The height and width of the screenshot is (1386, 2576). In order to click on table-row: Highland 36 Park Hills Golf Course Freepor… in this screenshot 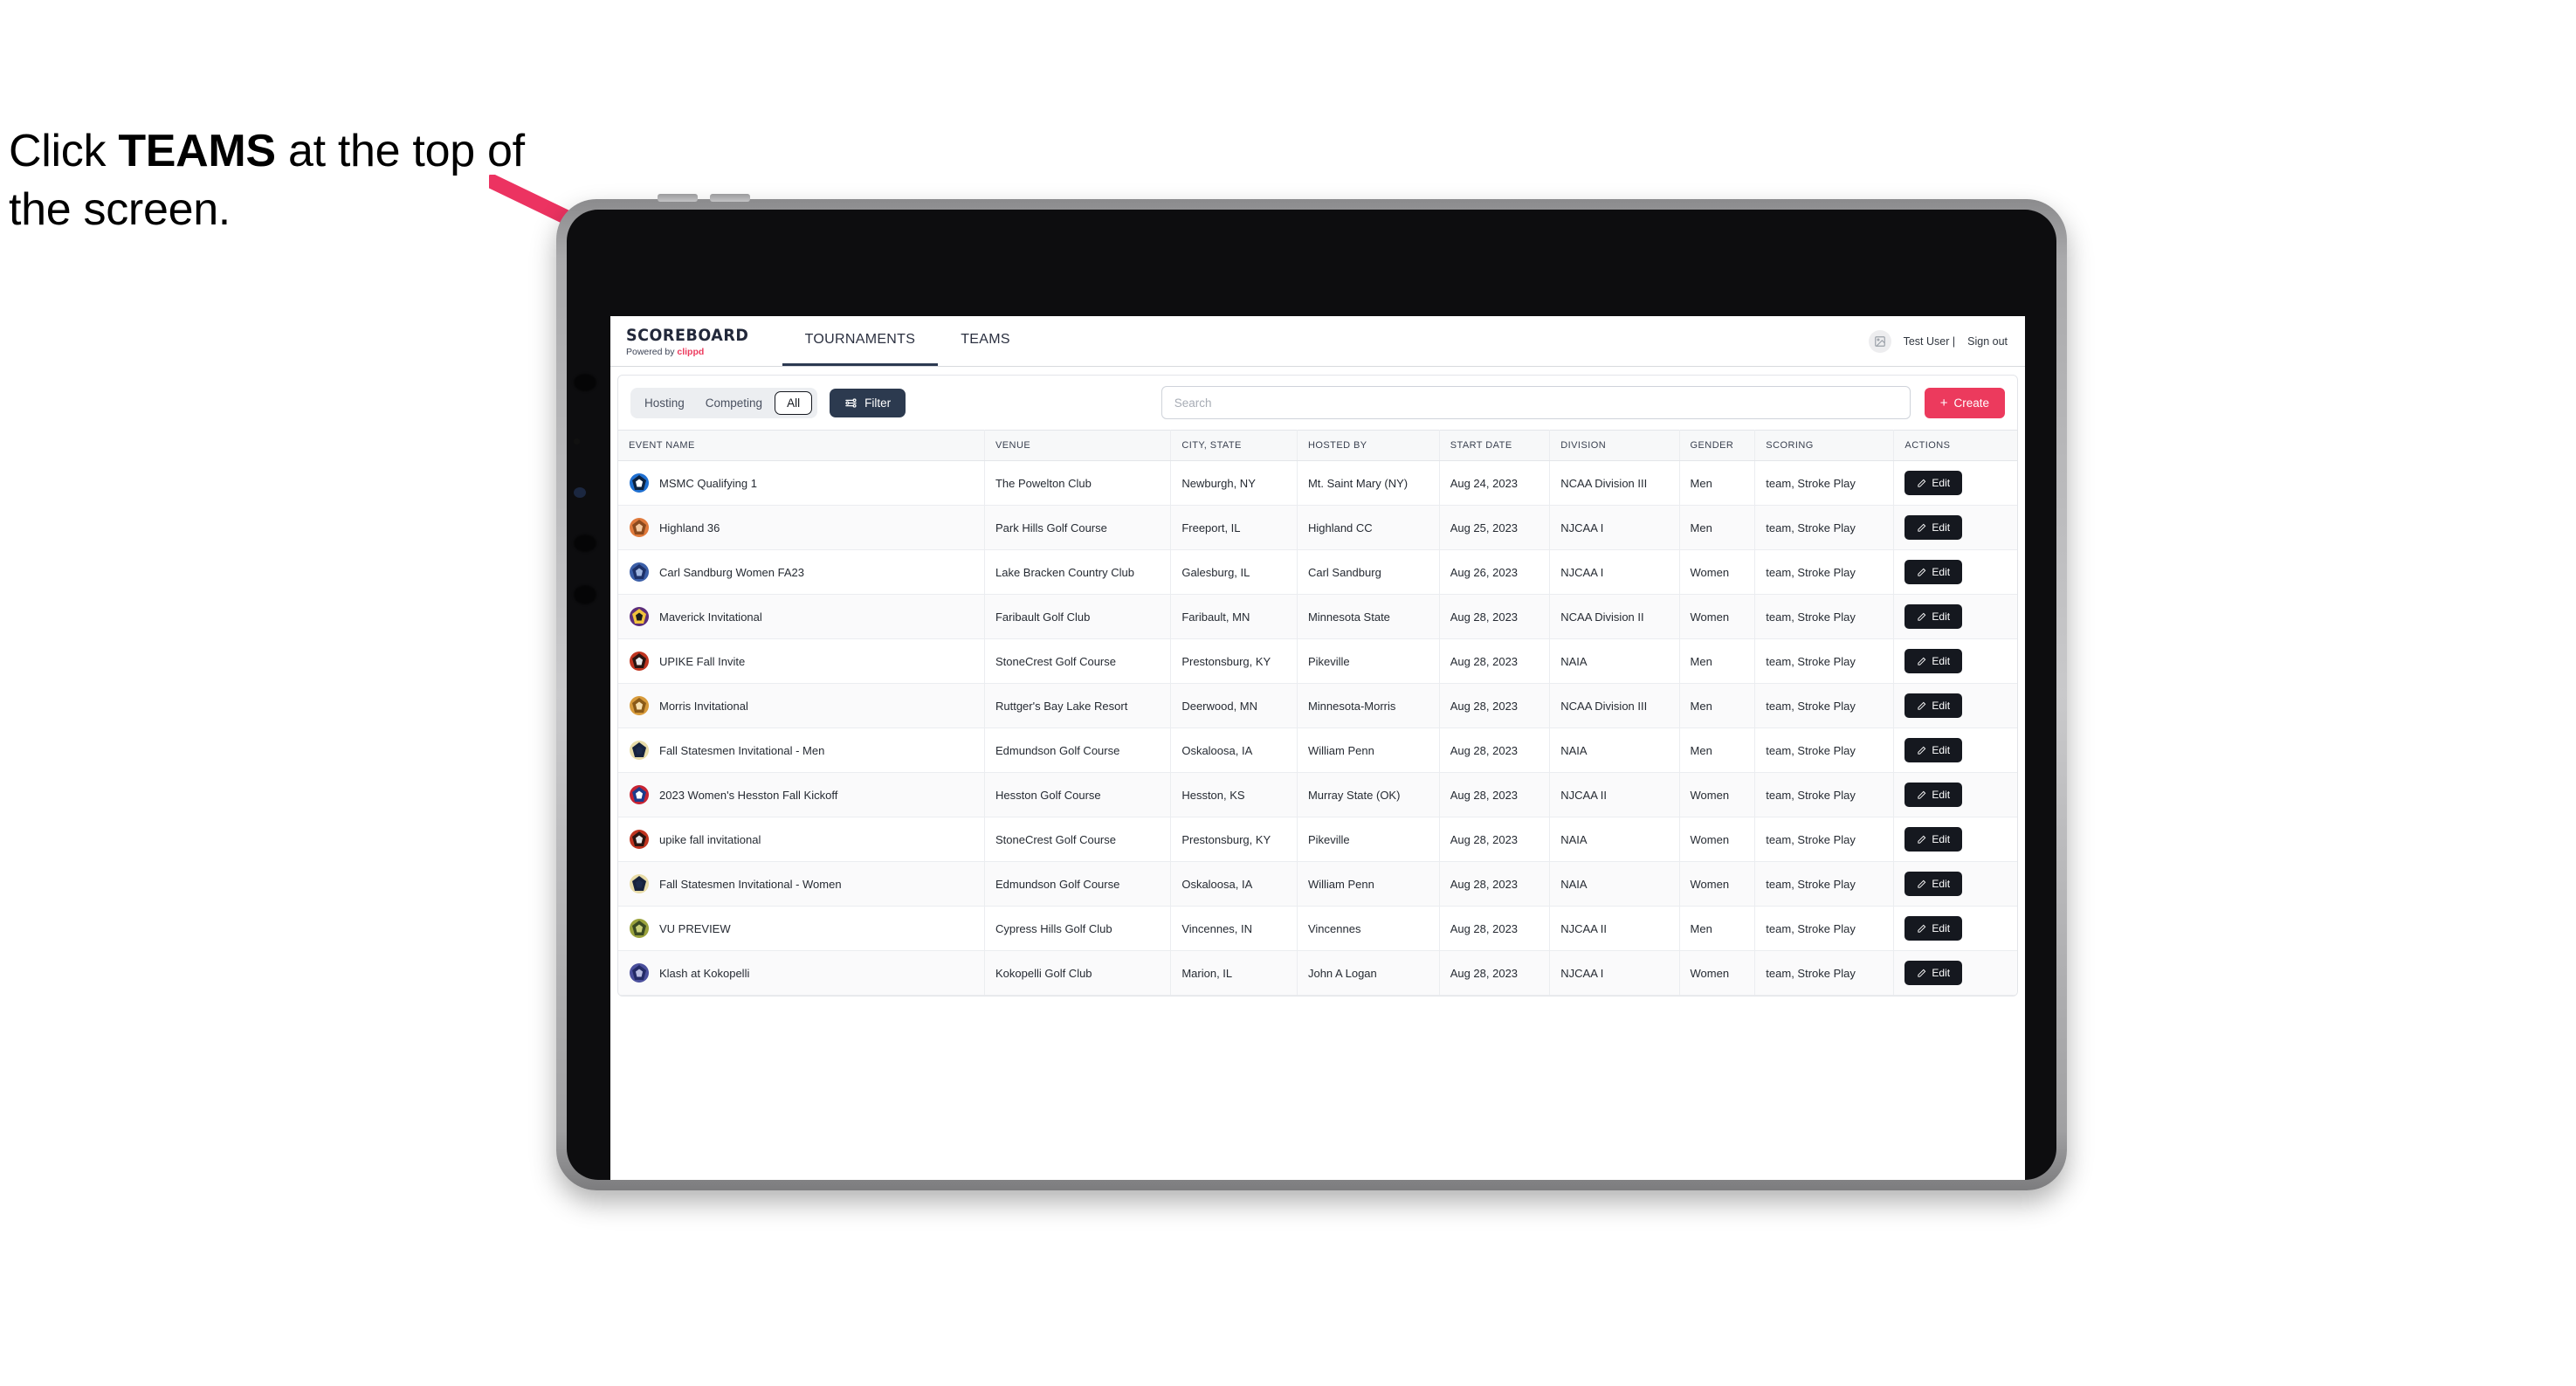, I will do `click(1317, 527)`.